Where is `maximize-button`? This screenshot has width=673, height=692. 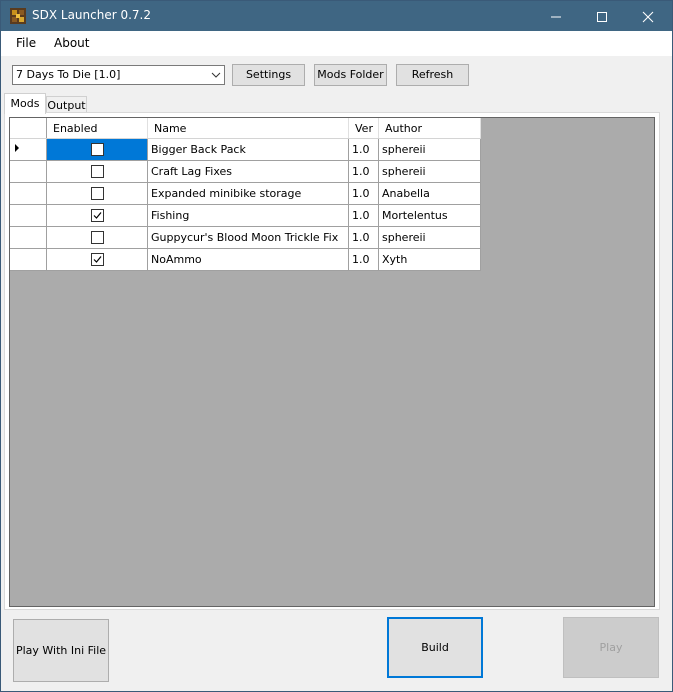
maximize-button is located at coordinates (602, 16).